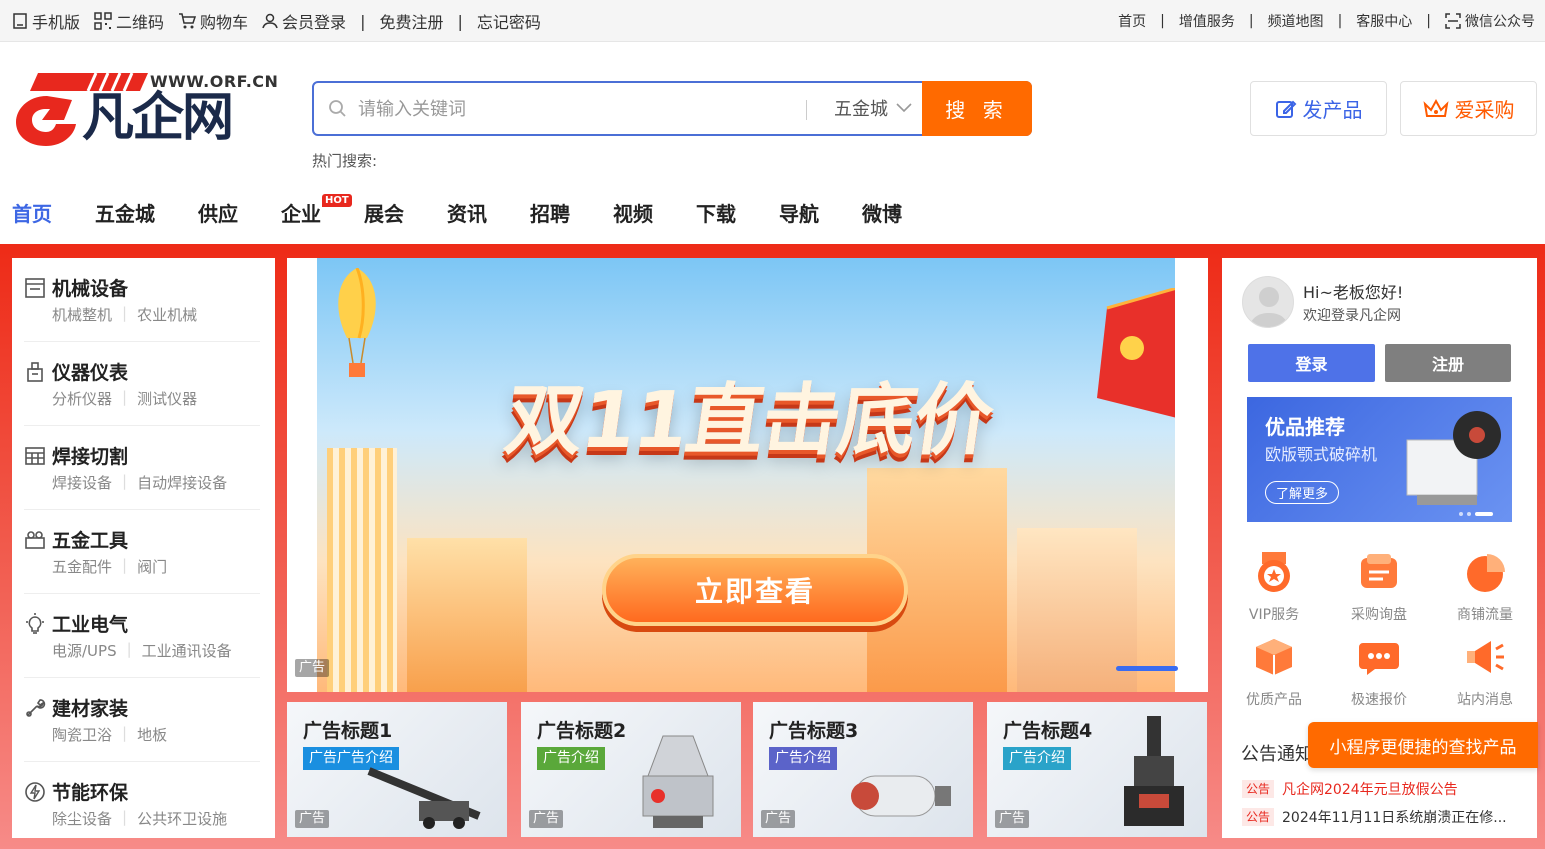 This screenshot has height=849, width=1545. What do you see at coordinates (1207, 21) in the screenshot?
I see `value-added-link: 增值服务` at bounding box center [1207, 21].